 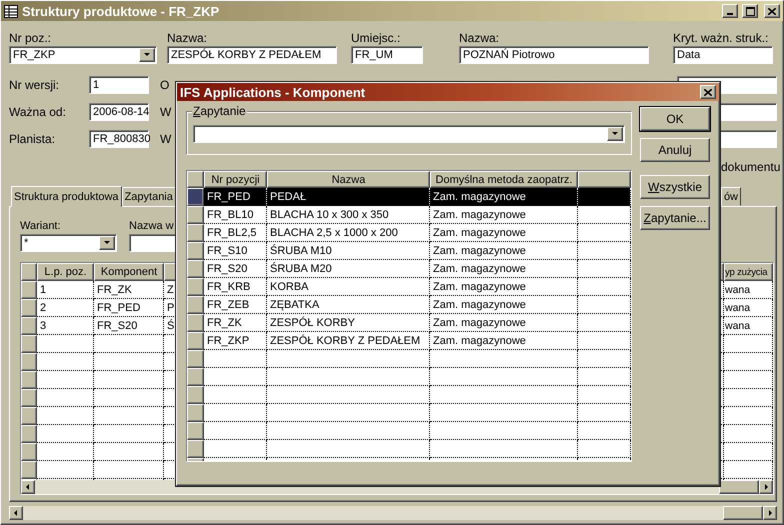 I want to click on maximize-button, so click(x=750, y=11).